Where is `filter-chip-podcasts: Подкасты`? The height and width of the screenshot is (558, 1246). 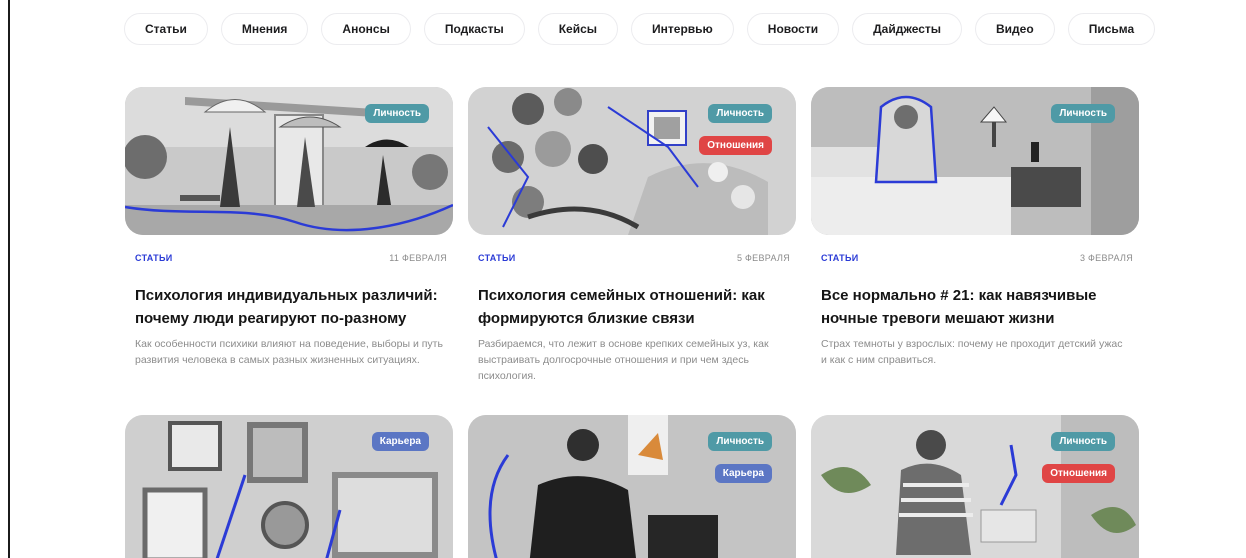
filter-chip-podcasts: Подкасты is located at coordinates (474, 29).